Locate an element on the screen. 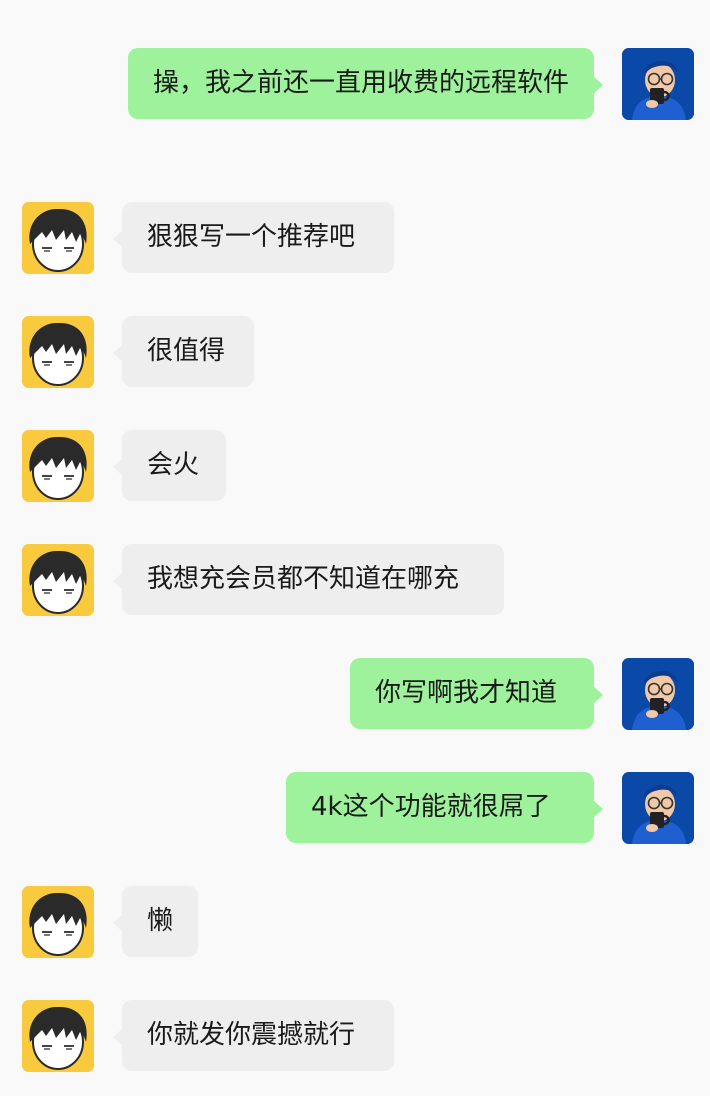 This screenshot has width=710, height=1096. message-text: 会火 is located at coordinates (173, 465).